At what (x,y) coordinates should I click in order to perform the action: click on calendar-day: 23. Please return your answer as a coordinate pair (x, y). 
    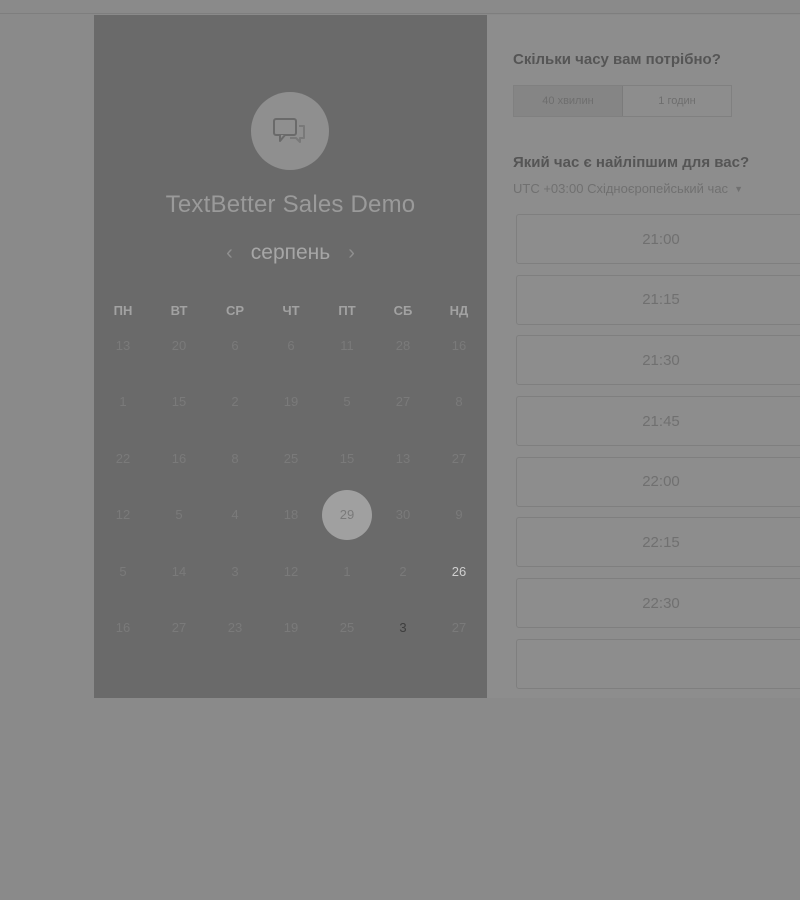
    Looking at the image, I should click on (235, 628).